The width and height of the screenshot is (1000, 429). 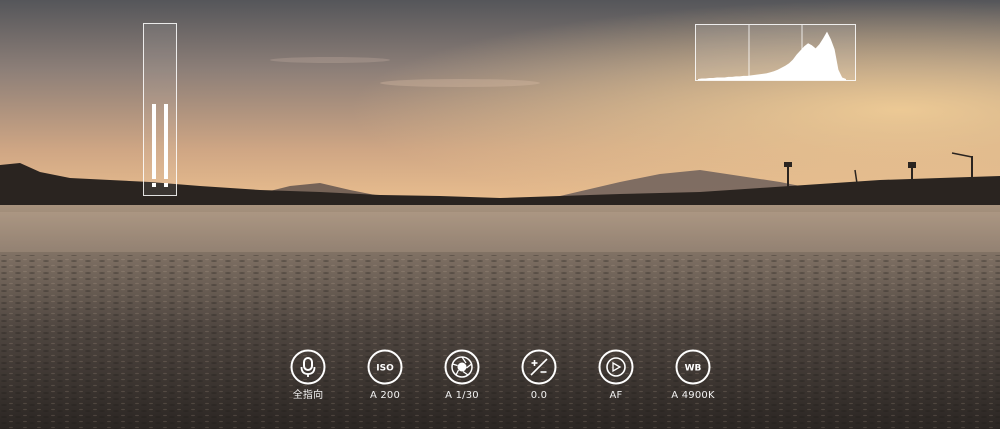 I want to click on audio-level-left-base, so click(x=154, y=185).